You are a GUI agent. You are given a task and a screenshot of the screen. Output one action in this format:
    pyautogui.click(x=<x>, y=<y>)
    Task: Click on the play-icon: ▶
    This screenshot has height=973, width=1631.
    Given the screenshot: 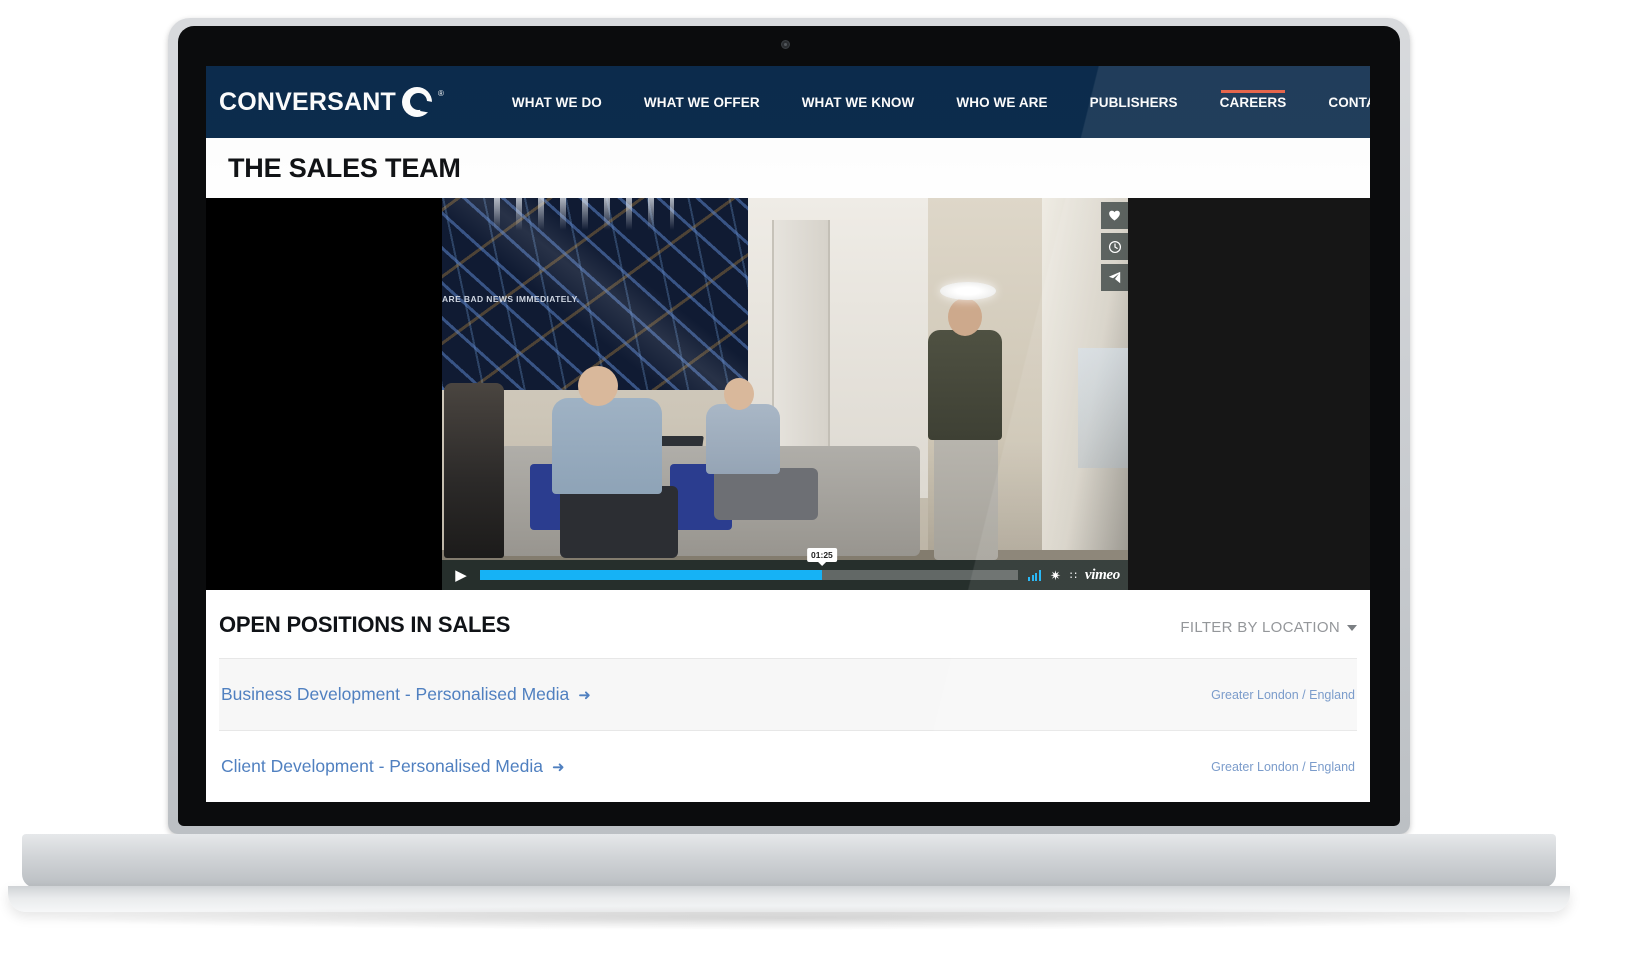 What is the action you would take?
    pyautogui.click(x=461, y=575)
    